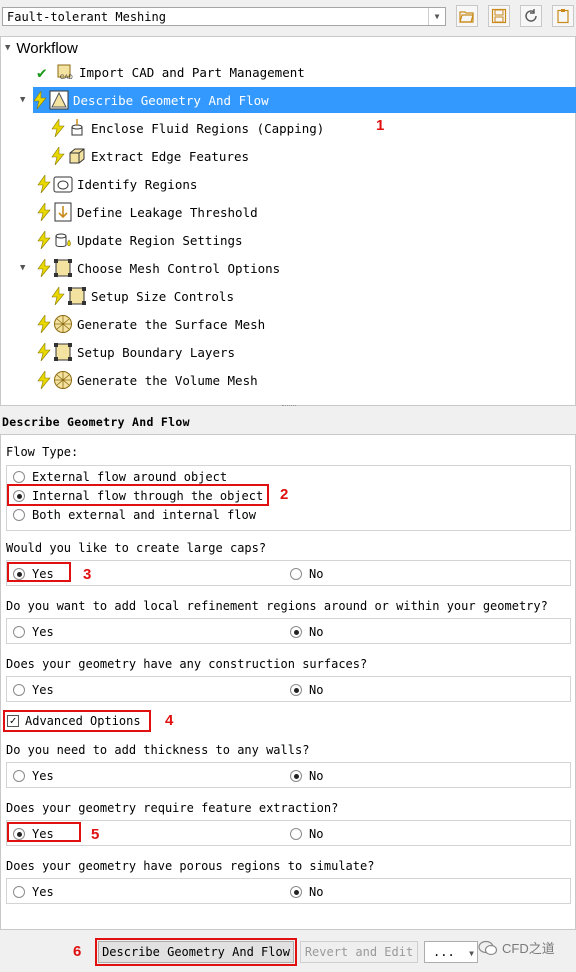 The height and width of the screenshot is (972, 576). I want to click on more-options-dropdown: ... ▼, so click(451, 952).